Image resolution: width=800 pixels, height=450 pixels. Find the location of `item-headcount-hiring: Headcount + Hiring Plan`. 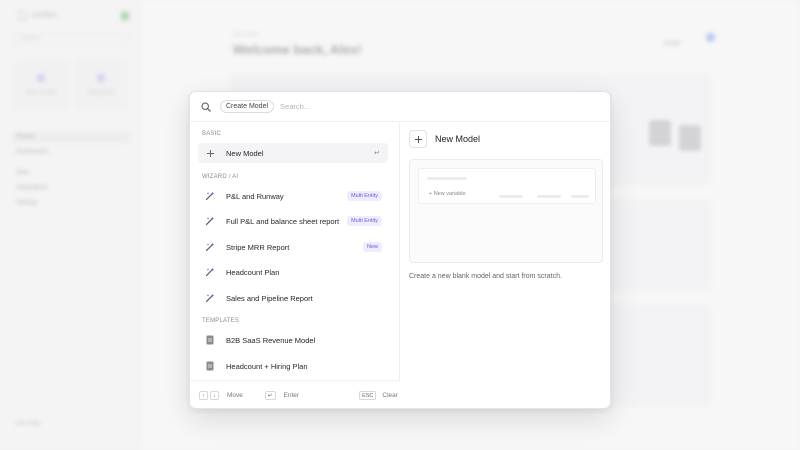

item-headcount-hiring: Headcount + Hiring Plan is located at coordinates (293, 366).